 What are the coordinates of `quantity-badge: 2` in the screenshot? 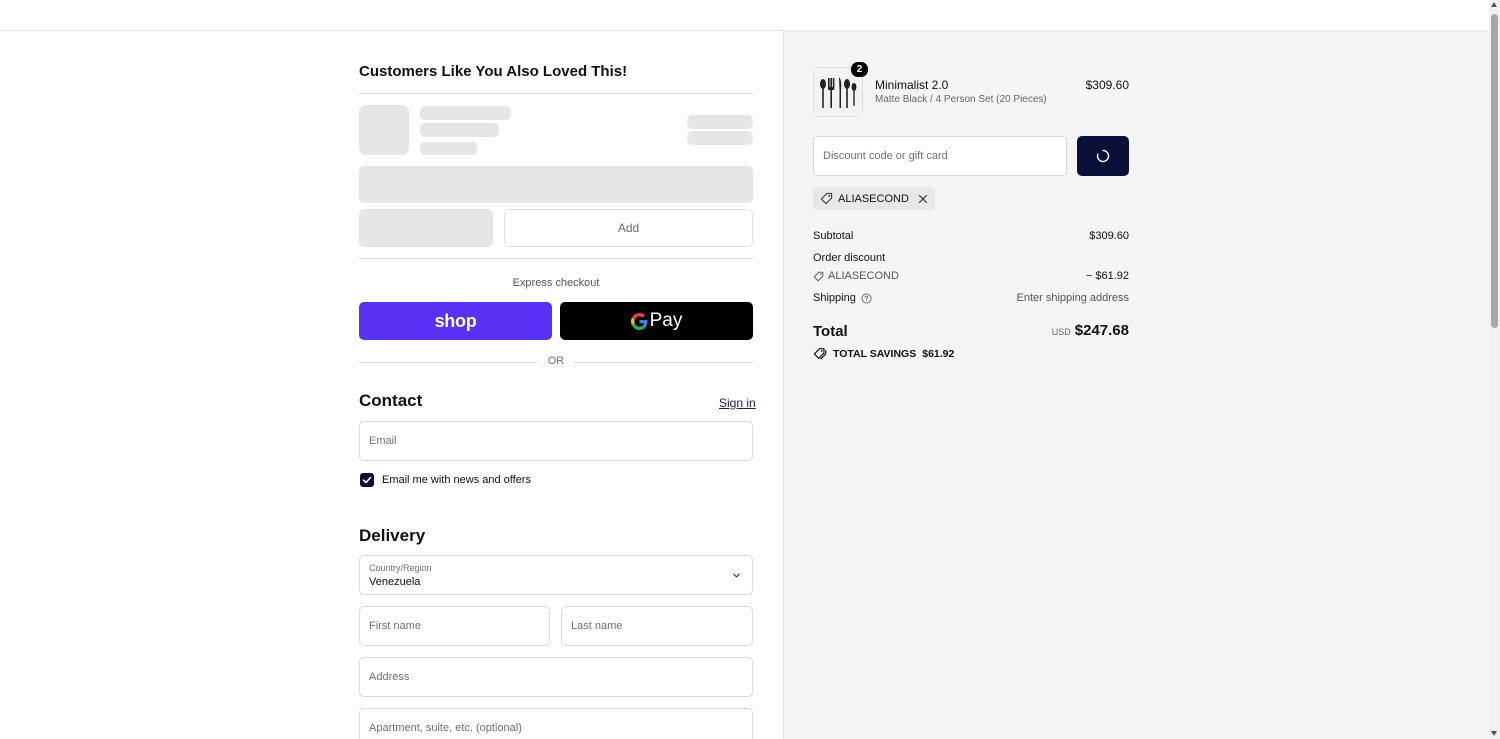 It's located at (859, 69).